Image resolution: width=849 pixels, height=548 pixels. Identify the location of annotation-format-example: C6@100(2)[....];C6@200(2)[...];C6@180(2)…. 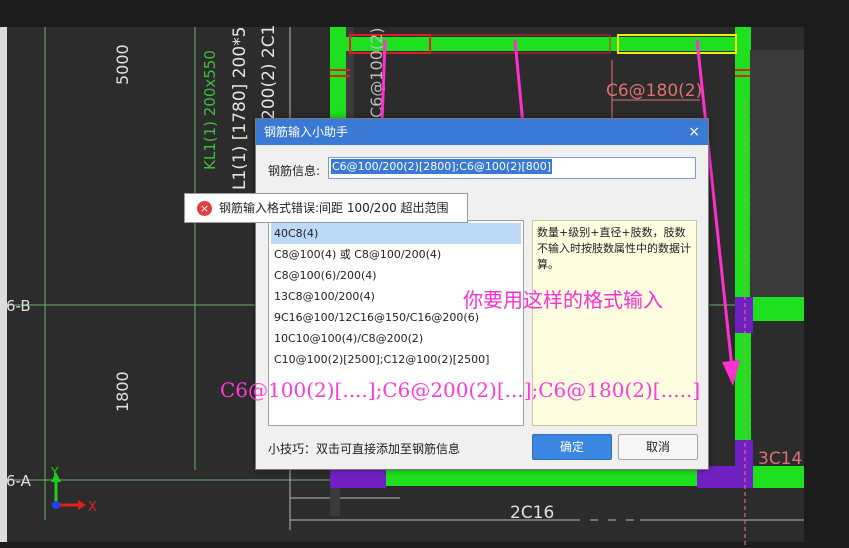
(460, 390).